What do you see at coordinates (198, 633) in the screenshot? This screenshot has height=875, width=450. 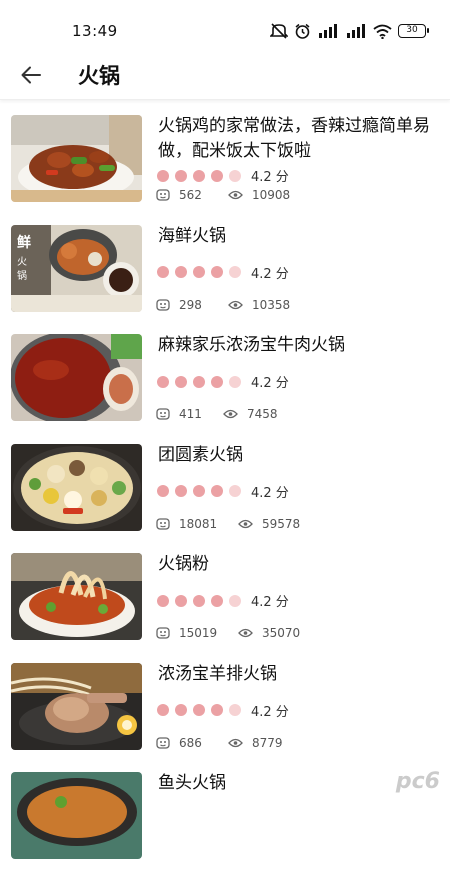 I see `like-count: 15019` at bounding box center [198, 633].